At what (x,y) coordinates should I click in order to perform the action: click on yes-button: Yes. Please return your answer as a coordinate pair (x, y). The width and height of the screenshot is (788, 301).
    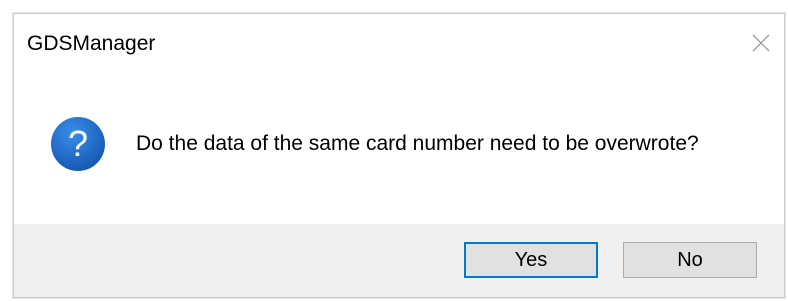
    Looking at the image, I should click on (531, 260).